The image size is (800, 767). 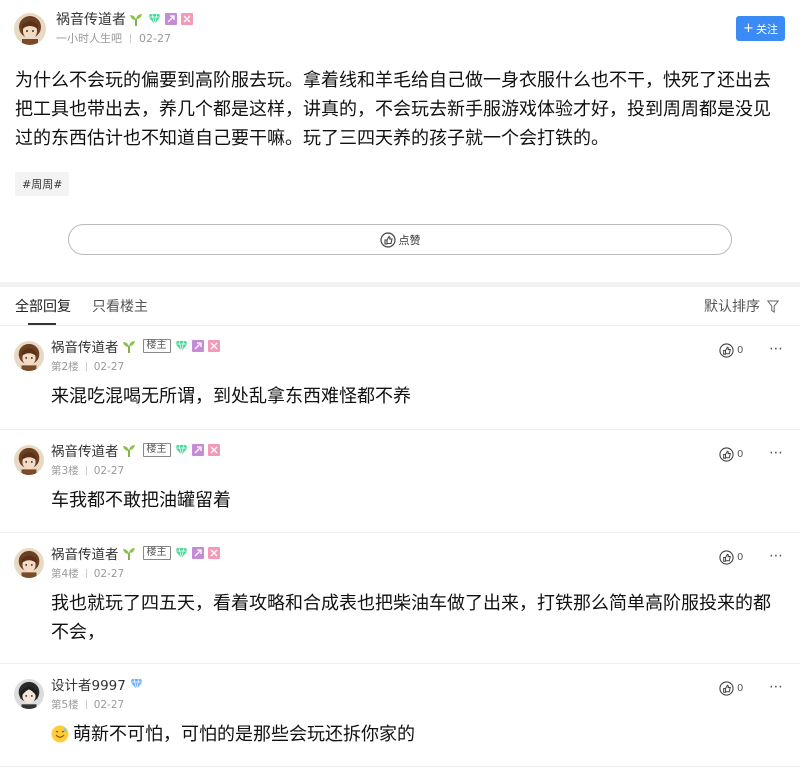 I want to click on sort-control: 默认排序, so click(x=741, y=306).